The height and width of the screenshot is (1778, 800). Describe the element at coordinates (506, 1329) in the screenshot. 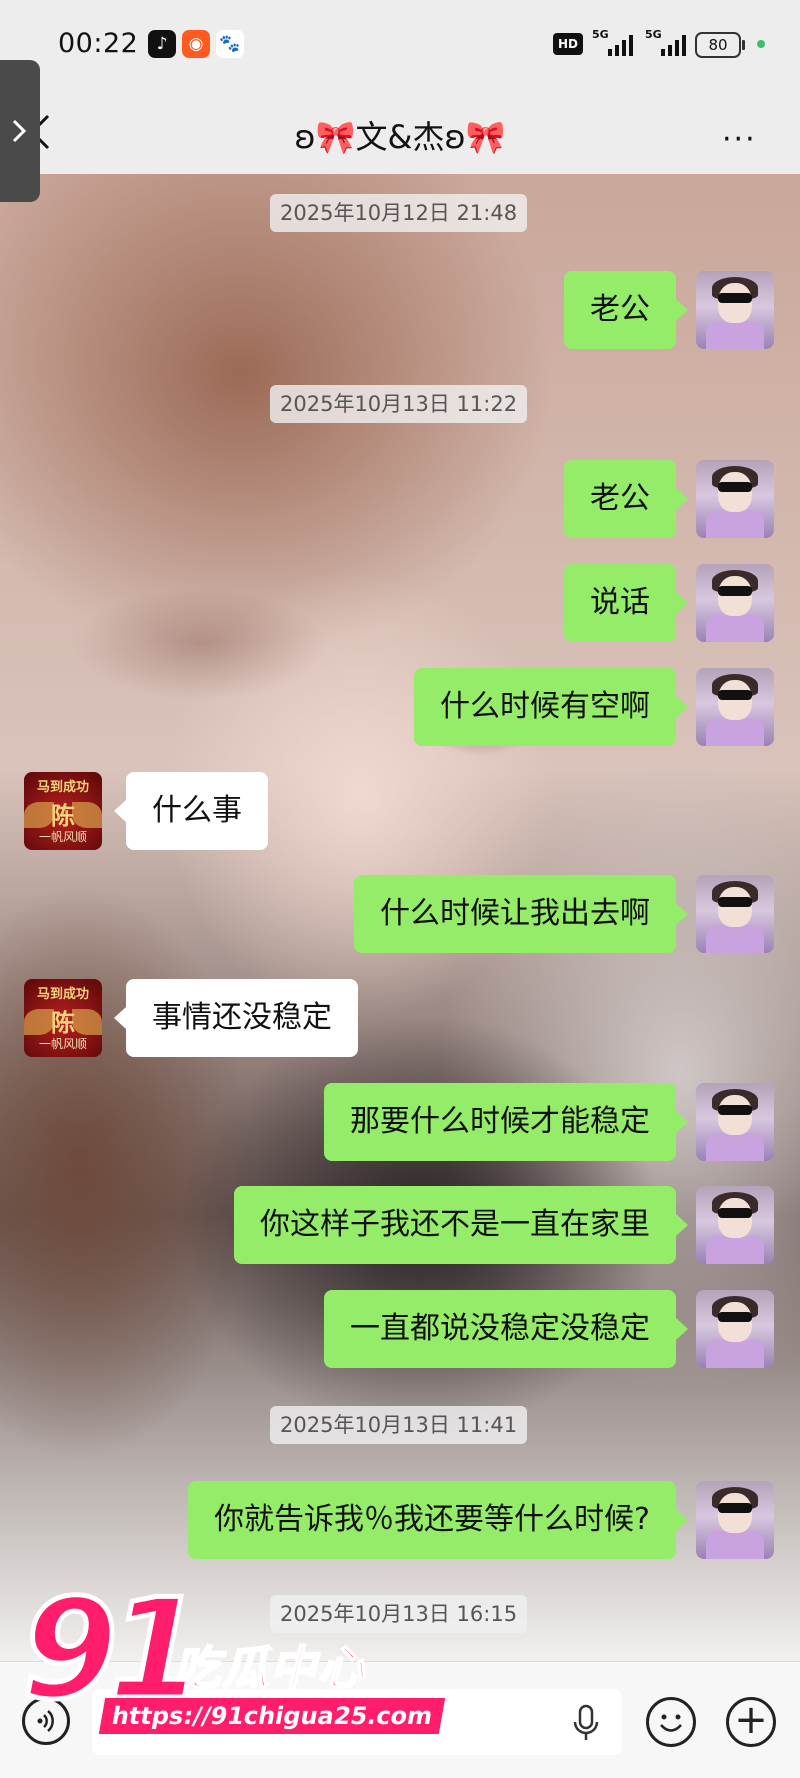

I see `message-bubble-sent: 一直都说没稳定没稳定` at that location.